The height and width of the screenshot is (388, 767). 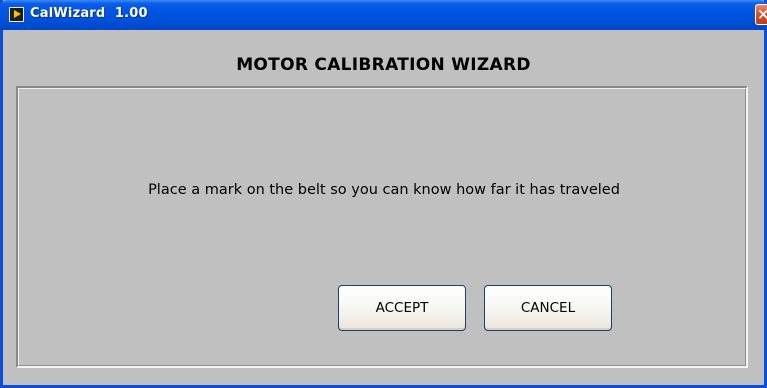 I want to click on app-icon, so click(x=16, y=14).